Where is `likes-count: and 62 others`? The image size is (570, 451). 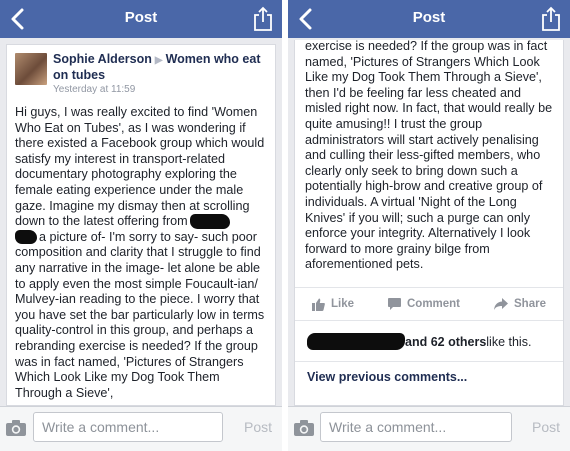
likes-count: and 62 others is located at coordinates (446, 341).